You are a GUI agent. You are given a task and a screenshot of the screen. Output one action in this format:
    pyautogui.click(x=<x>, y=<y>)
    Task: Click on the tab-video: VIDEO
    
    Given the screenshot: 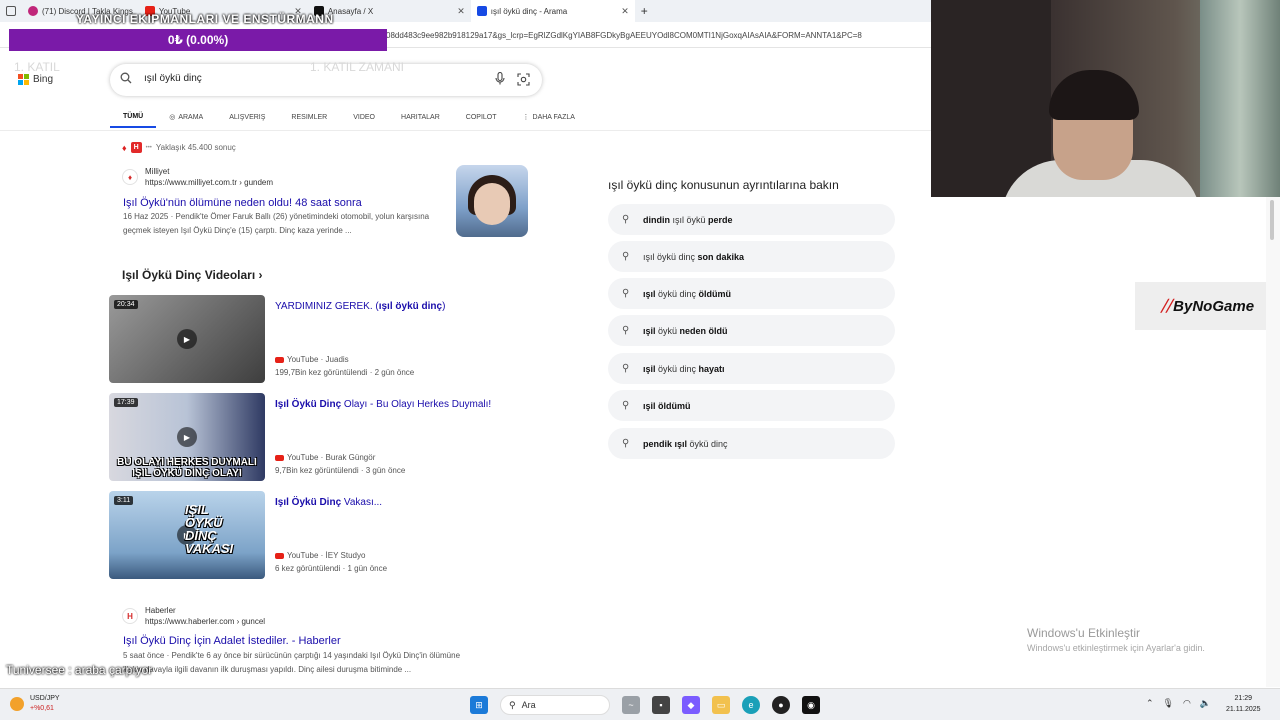 What is the action you would take?
    pyautogui.click(x=364, y=117)
    